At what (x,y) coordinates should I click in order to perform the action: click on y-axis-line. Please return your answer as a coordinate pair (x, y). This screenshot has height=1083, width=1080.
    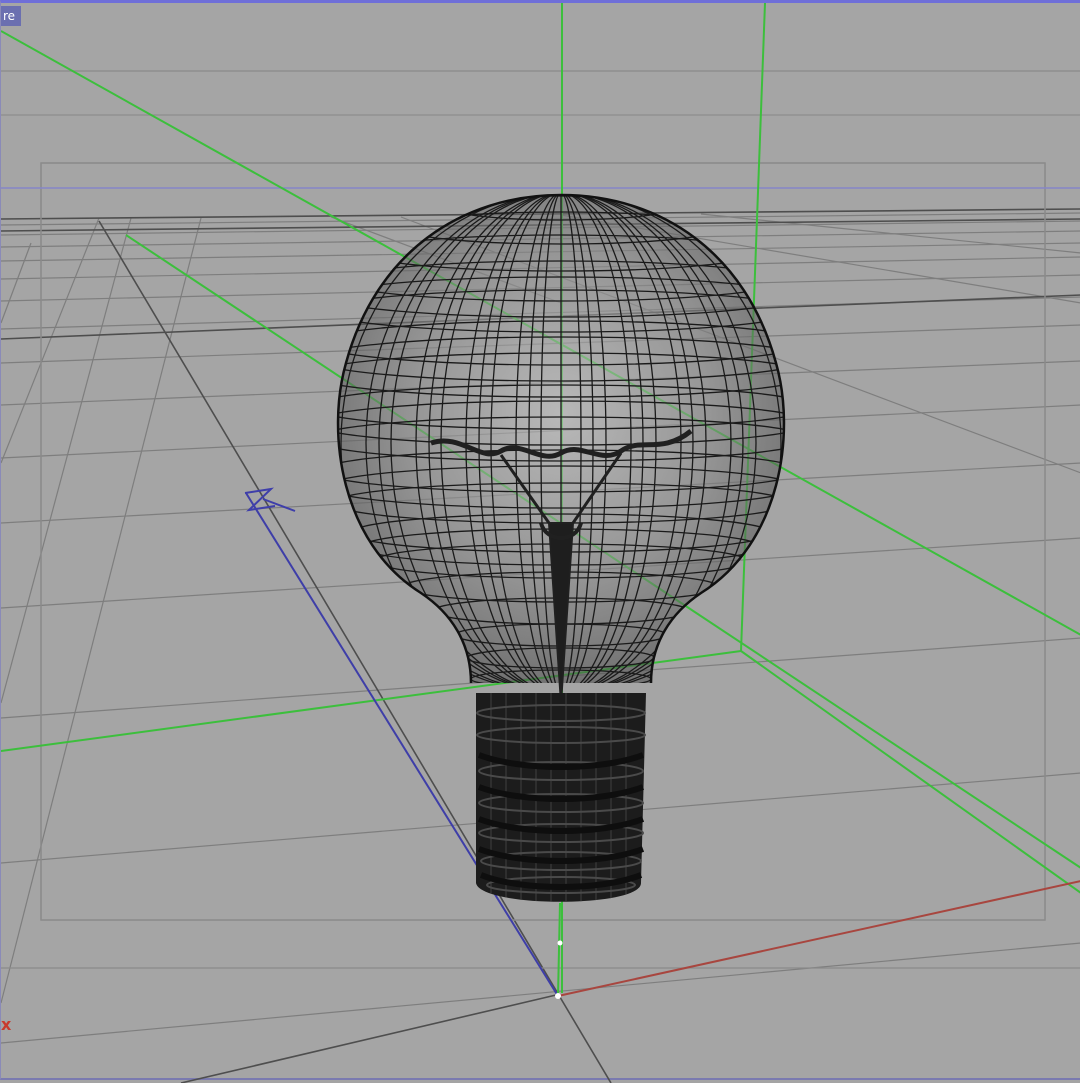
    Looking at the image, I should click on (559, 949).